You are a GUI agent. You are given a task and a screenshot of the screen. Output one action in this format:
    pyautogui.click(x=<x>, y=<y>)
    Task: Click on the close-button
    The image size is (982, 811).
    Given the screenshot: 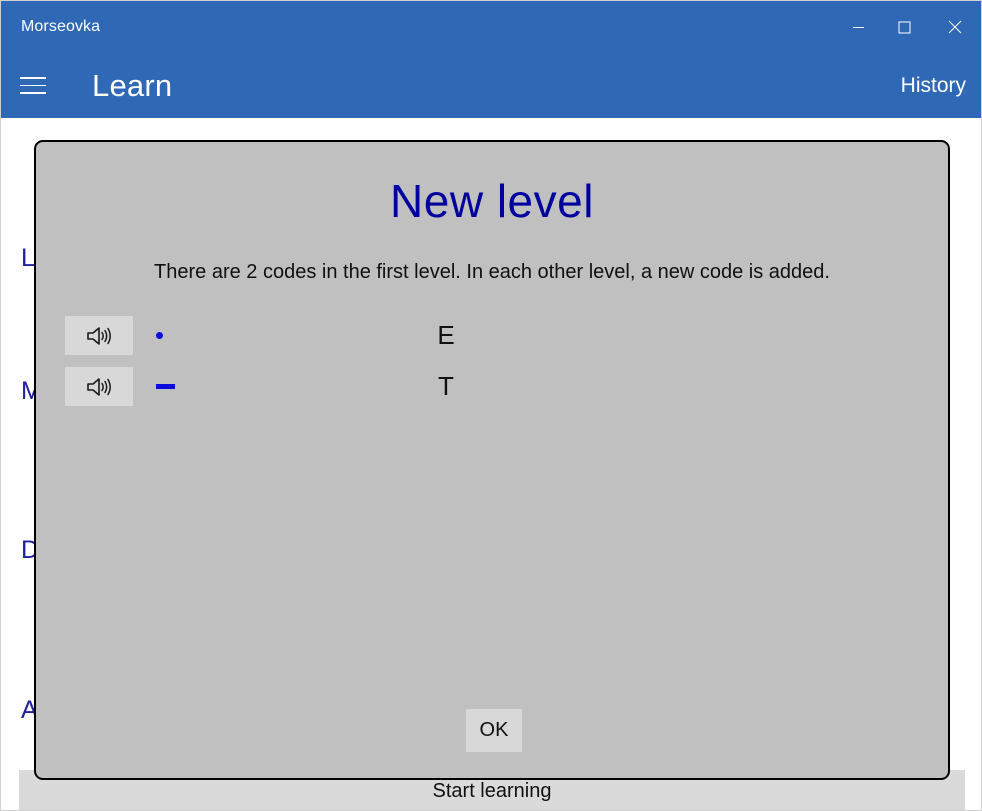 What is the action you would take?
    pyautogui.click(x=954, y=27)
    